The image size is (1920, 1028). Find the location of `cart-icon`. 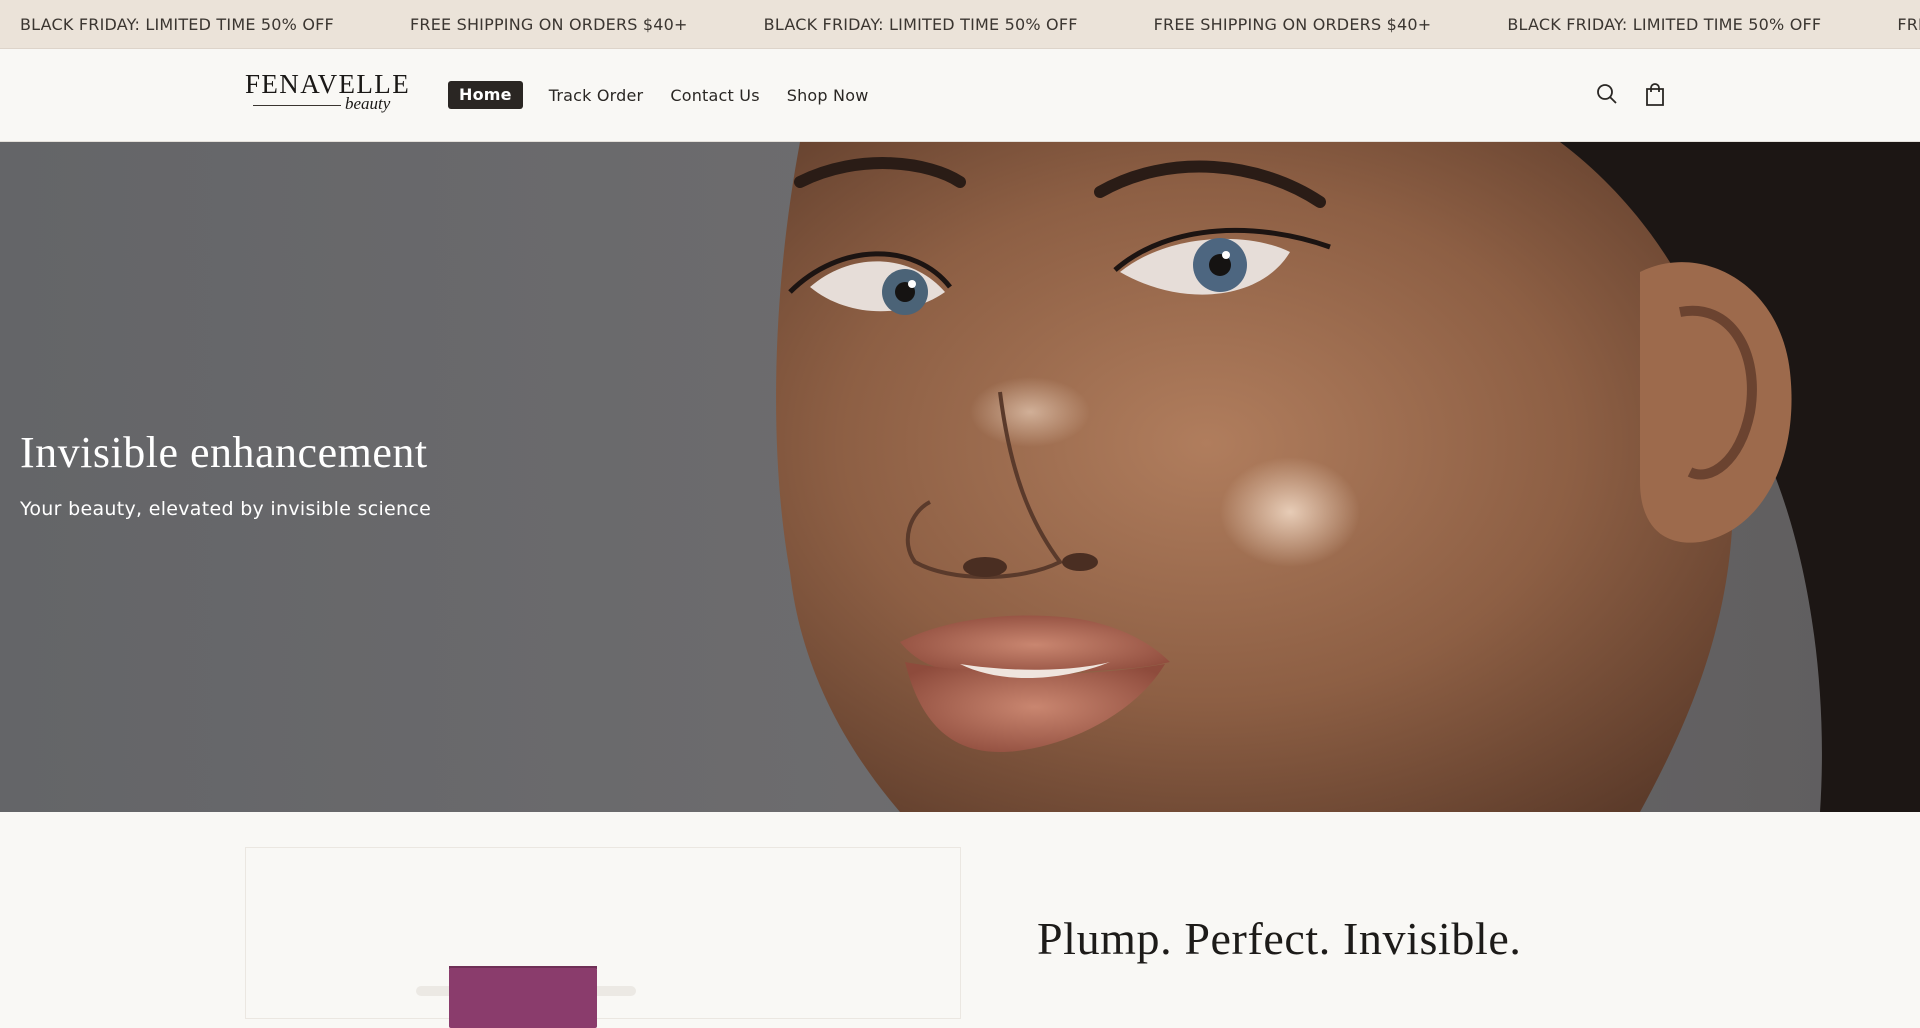

cart-icon is located at coordinates (1655, 94).